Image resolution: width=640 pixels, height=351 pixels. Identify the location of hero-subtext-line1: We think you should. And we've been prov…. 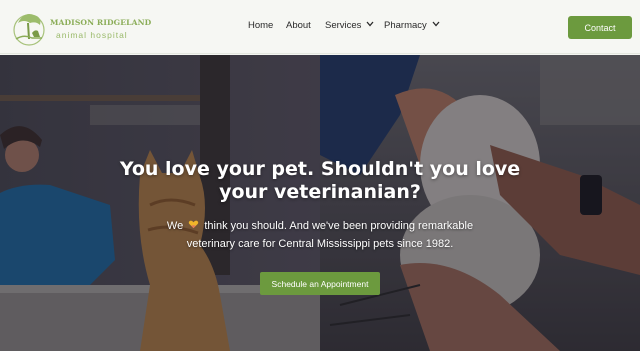
(320, 226).